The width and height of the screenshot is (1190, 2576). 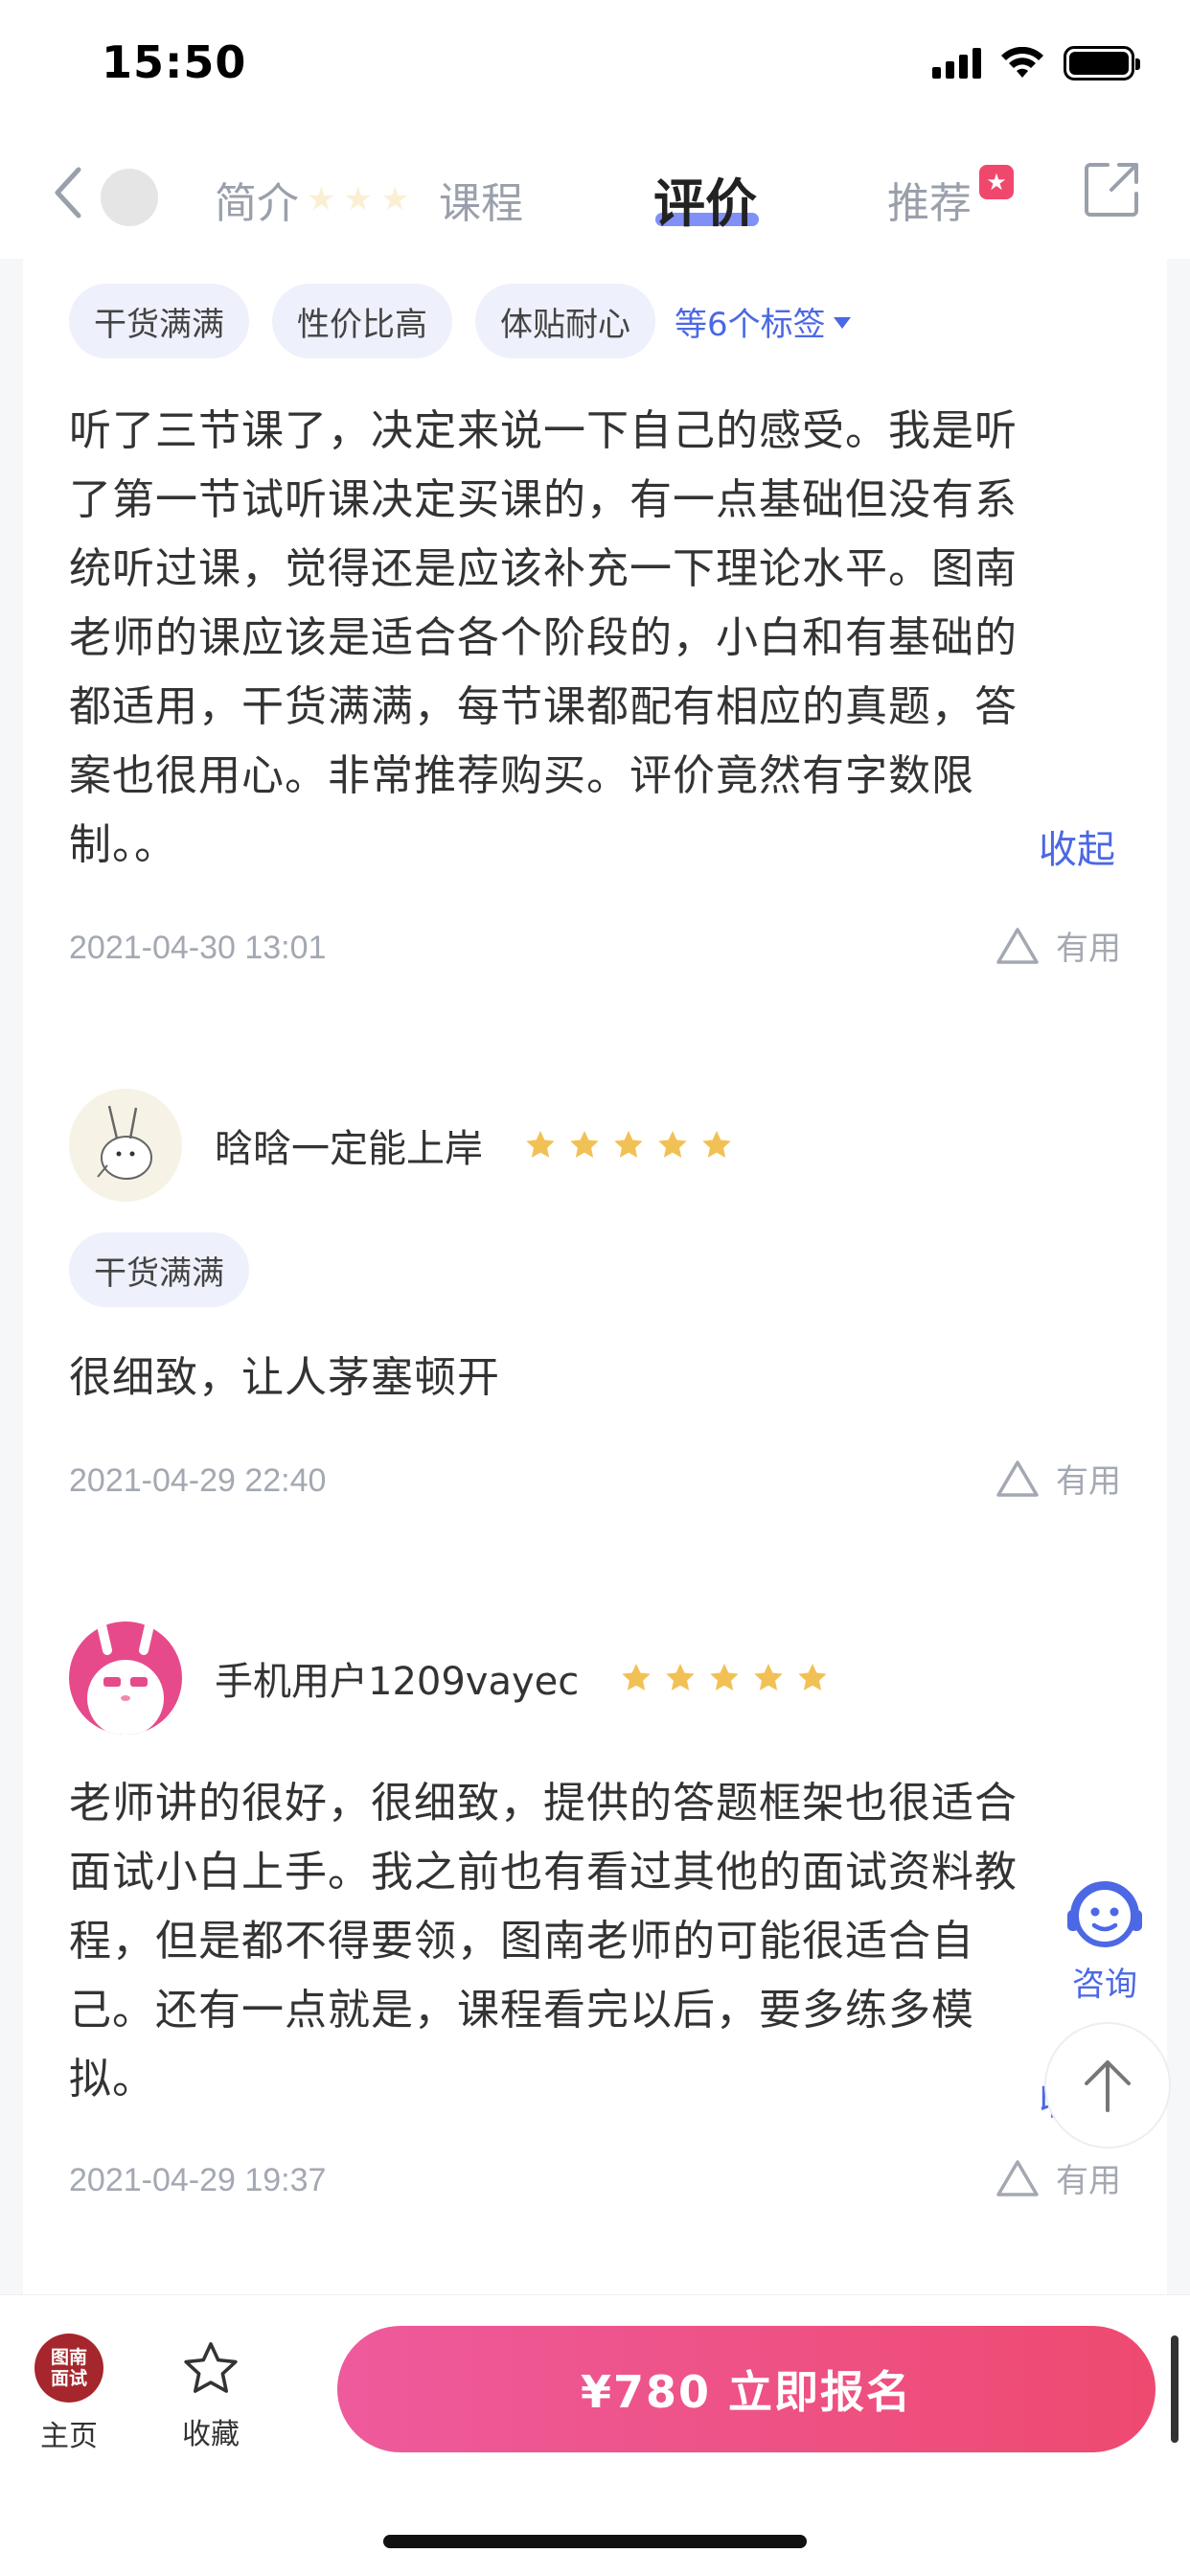 What do you see at coordinates (397, 1682) in the screenshot?
I see `username: 手机用户1209vayec` at bounding box center [397, 1682].